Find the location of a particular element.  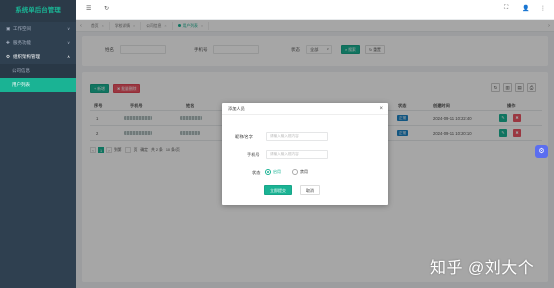

settings-float-button: ⚙ is located at coordinates (541, 151).